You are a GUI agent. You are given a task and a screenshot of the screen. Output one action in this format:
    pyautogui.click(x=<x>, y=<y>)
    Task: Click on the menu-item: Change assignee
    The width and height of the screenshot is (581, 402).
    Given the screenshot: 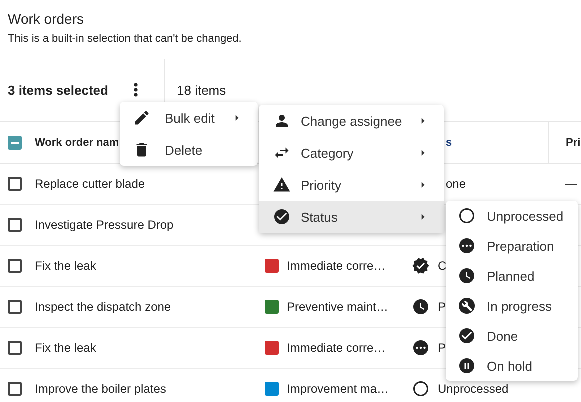 What is the action you would take?
    pyautogui.click(x=351, y=121)
    